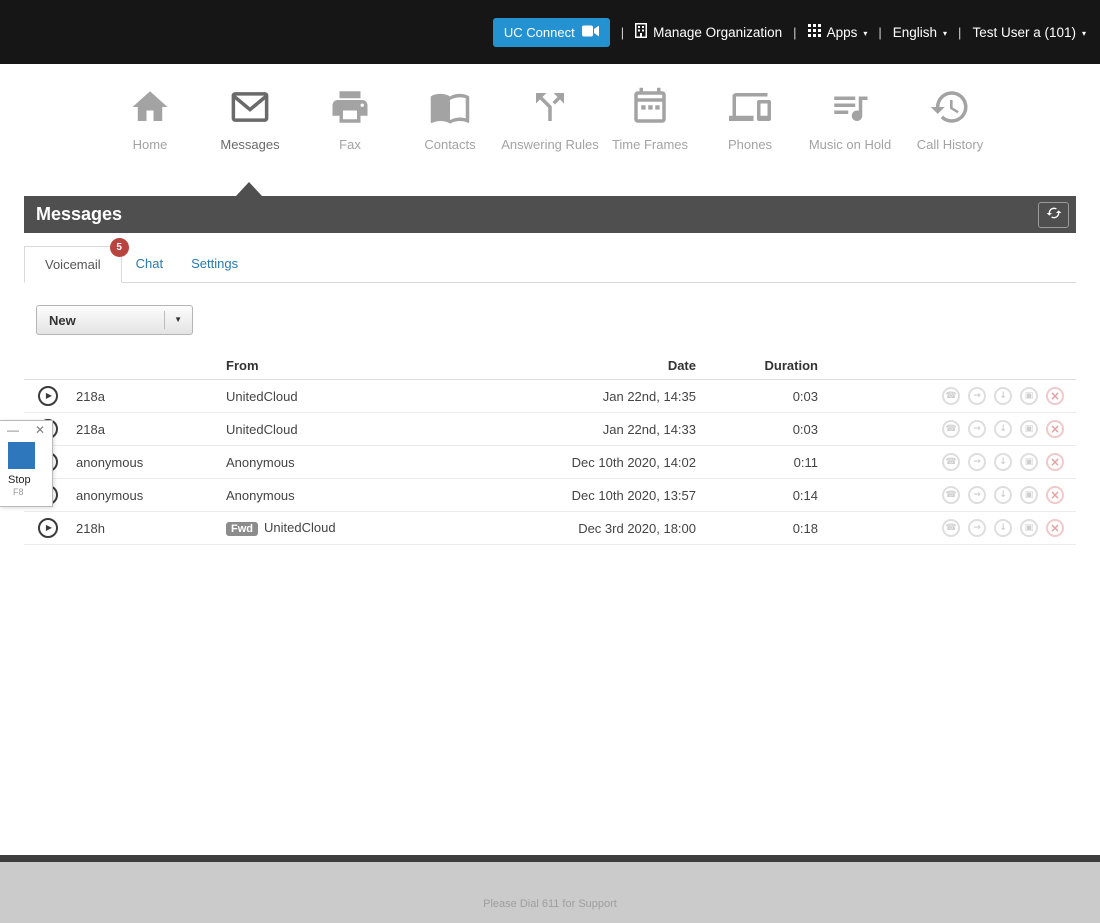 This screenshot has width=1100, height=923. Describe the element at coordinates (766, 462) in the screenshot. I see `duration-cell: 0:11` at that location.